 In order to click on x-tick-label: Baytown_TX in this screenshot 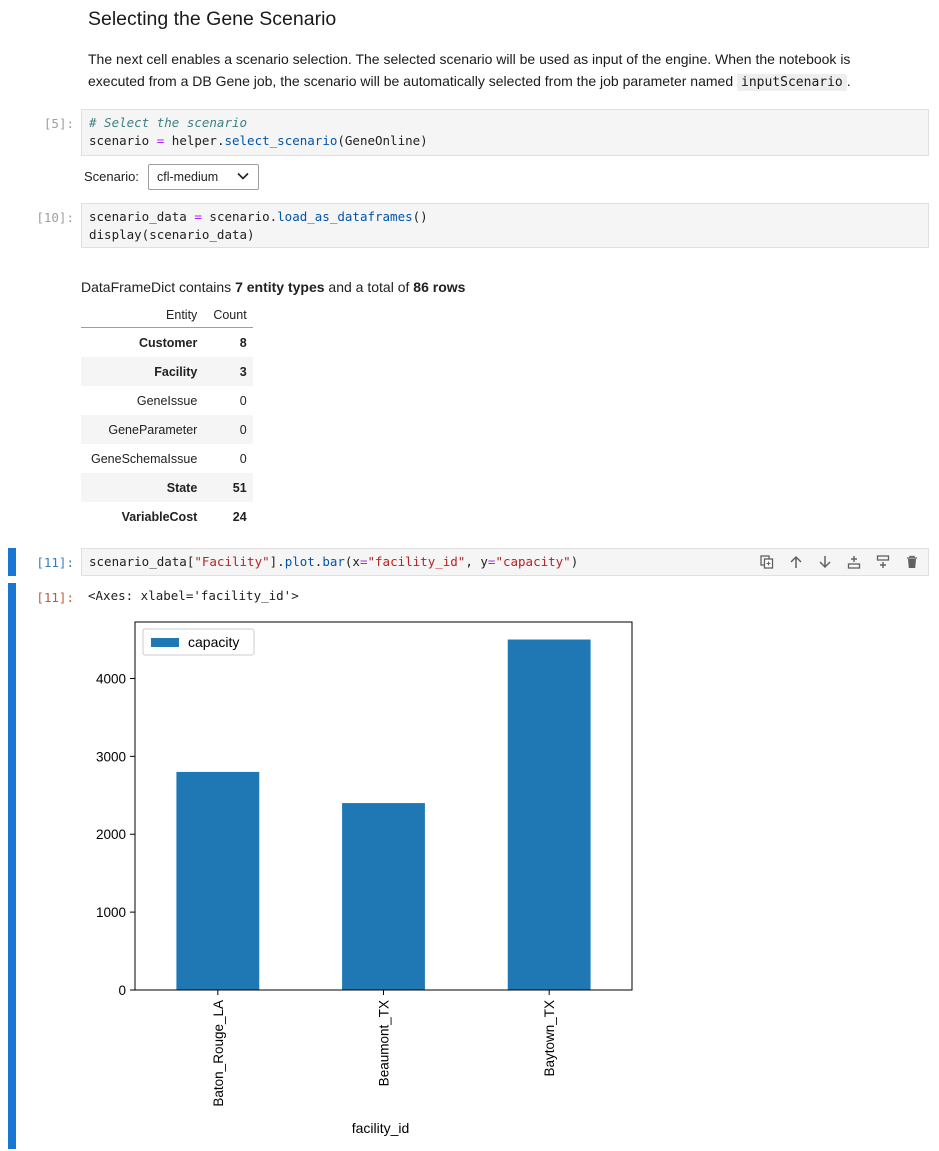, I will do `click(549, 1038)`.